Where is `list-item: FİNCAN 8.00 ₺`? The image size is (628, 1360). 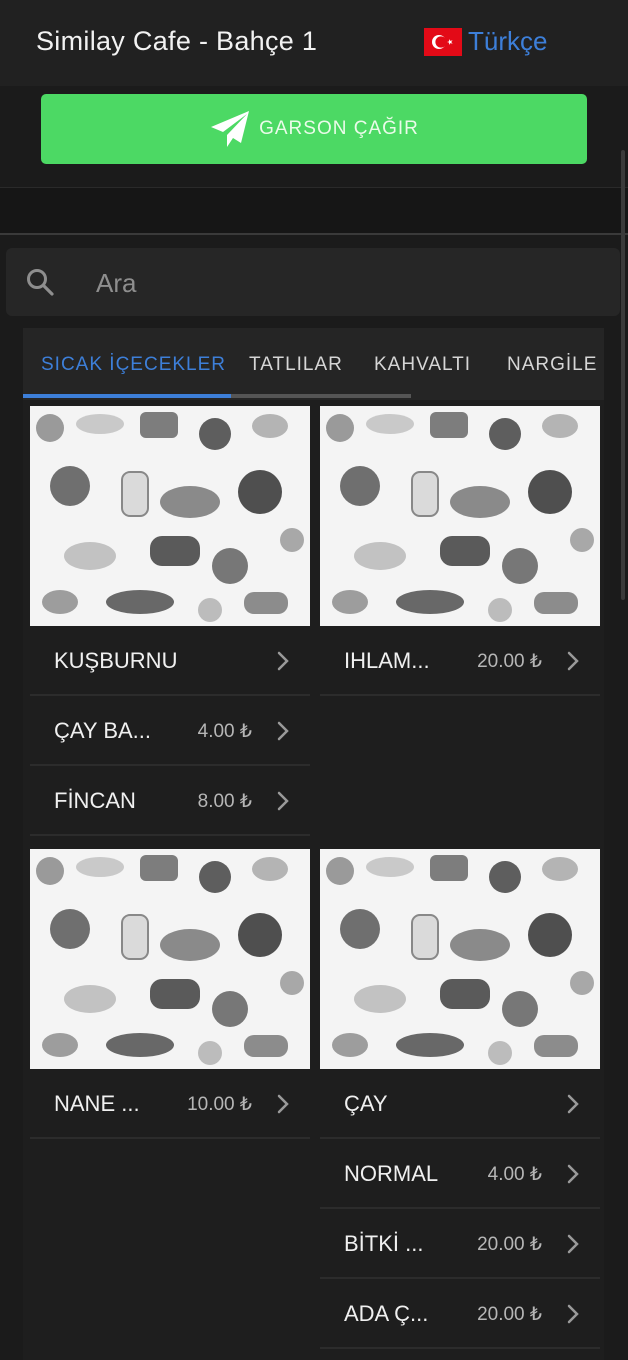 list-item: FİNCAN 8.00 ₺ is located at coordinates (170, 801).